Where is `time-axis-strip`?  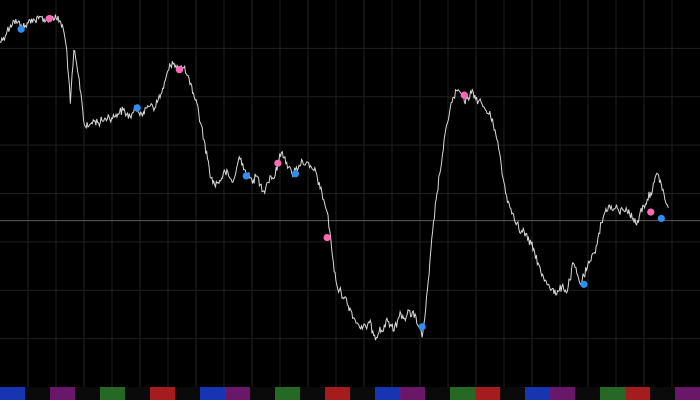
time-axis-strip is located at coordinates (350, 393).